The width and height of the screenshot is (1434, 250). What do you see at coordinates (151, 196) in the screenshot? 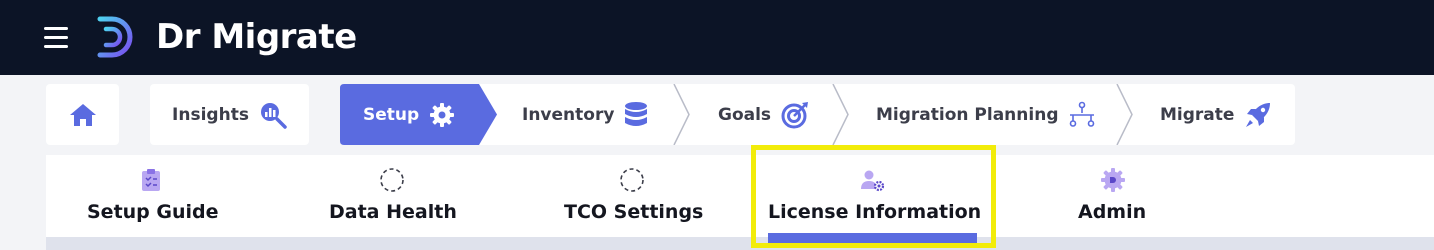
I see `tab-setup-guide: Setup Guide` at bounding box center [151, 196].